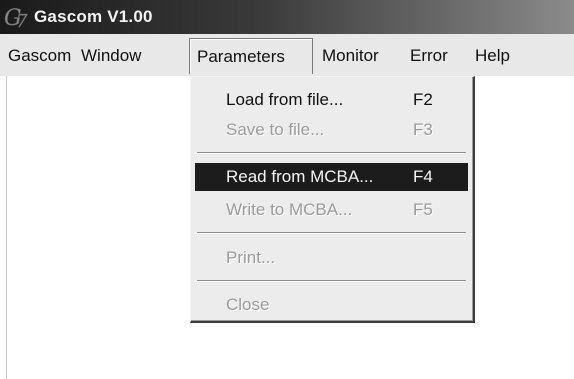  I want to click on menu-item-write-to-mcba: Write to MCBA... F5, so click(331, 210).